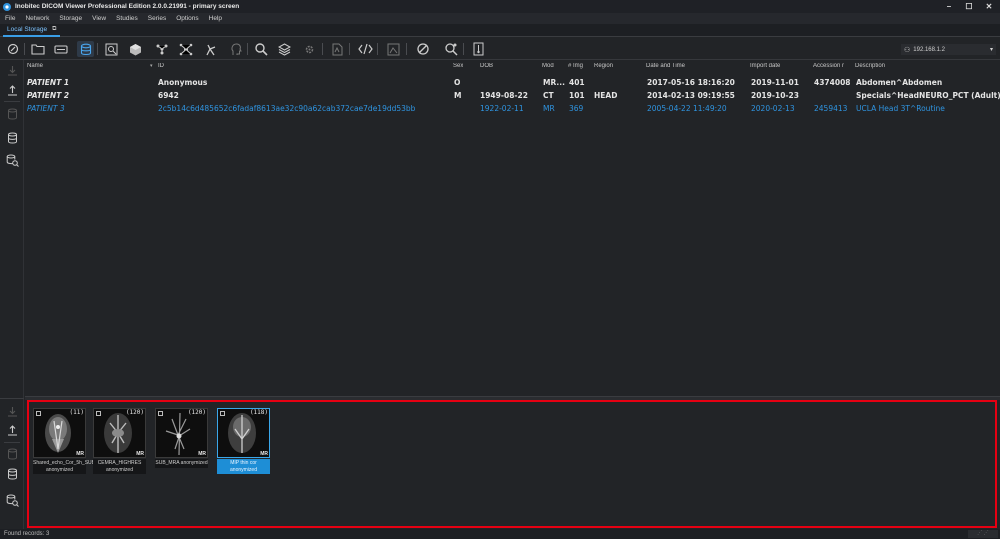  I want to click on cell-id: 6942, so click(168, 95).